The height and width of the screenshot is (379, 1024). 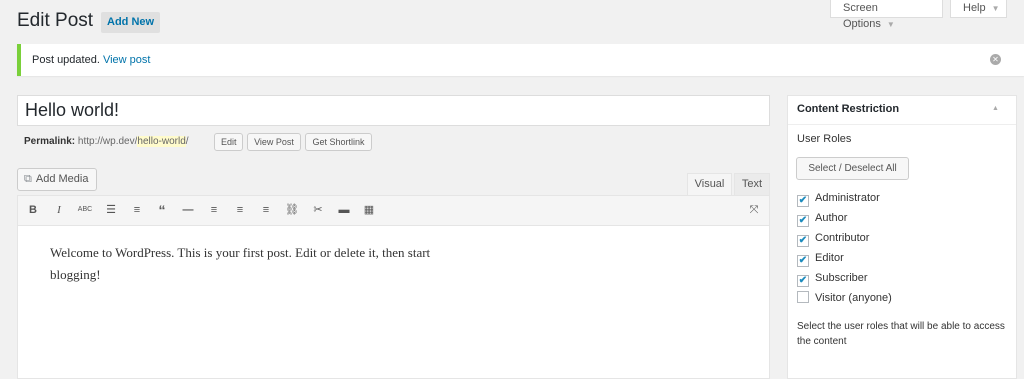 What do you see at coordinates (161, 141) in the screenshot?
I see `permalink-slug: hello-world` at bounding box center [161, 141].